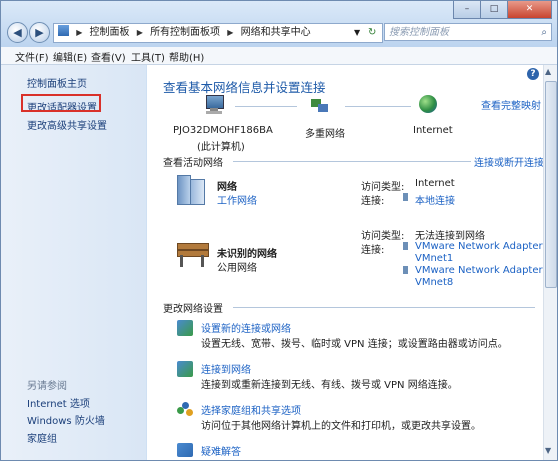  Describe the element at coordinates (185, 369) in the screenshot. I see `connect-network-icon` at that location.